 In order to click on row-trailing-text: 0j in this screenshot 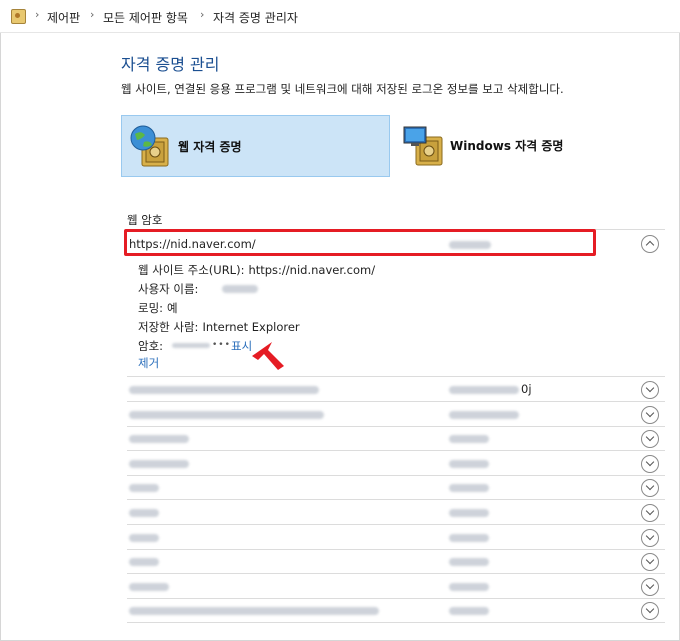, I will do `click(526, 389)`.